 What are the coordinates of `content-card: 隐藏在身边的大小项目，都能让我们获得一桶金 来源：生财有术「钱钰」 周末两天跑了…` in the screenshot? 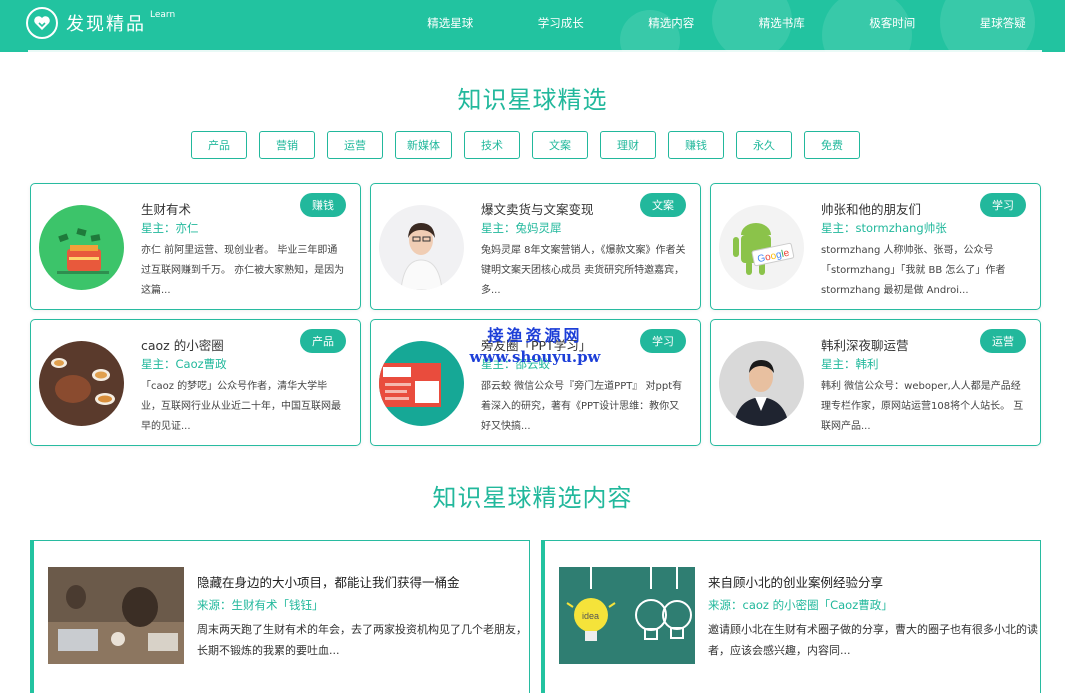 It's located at (280, 616).